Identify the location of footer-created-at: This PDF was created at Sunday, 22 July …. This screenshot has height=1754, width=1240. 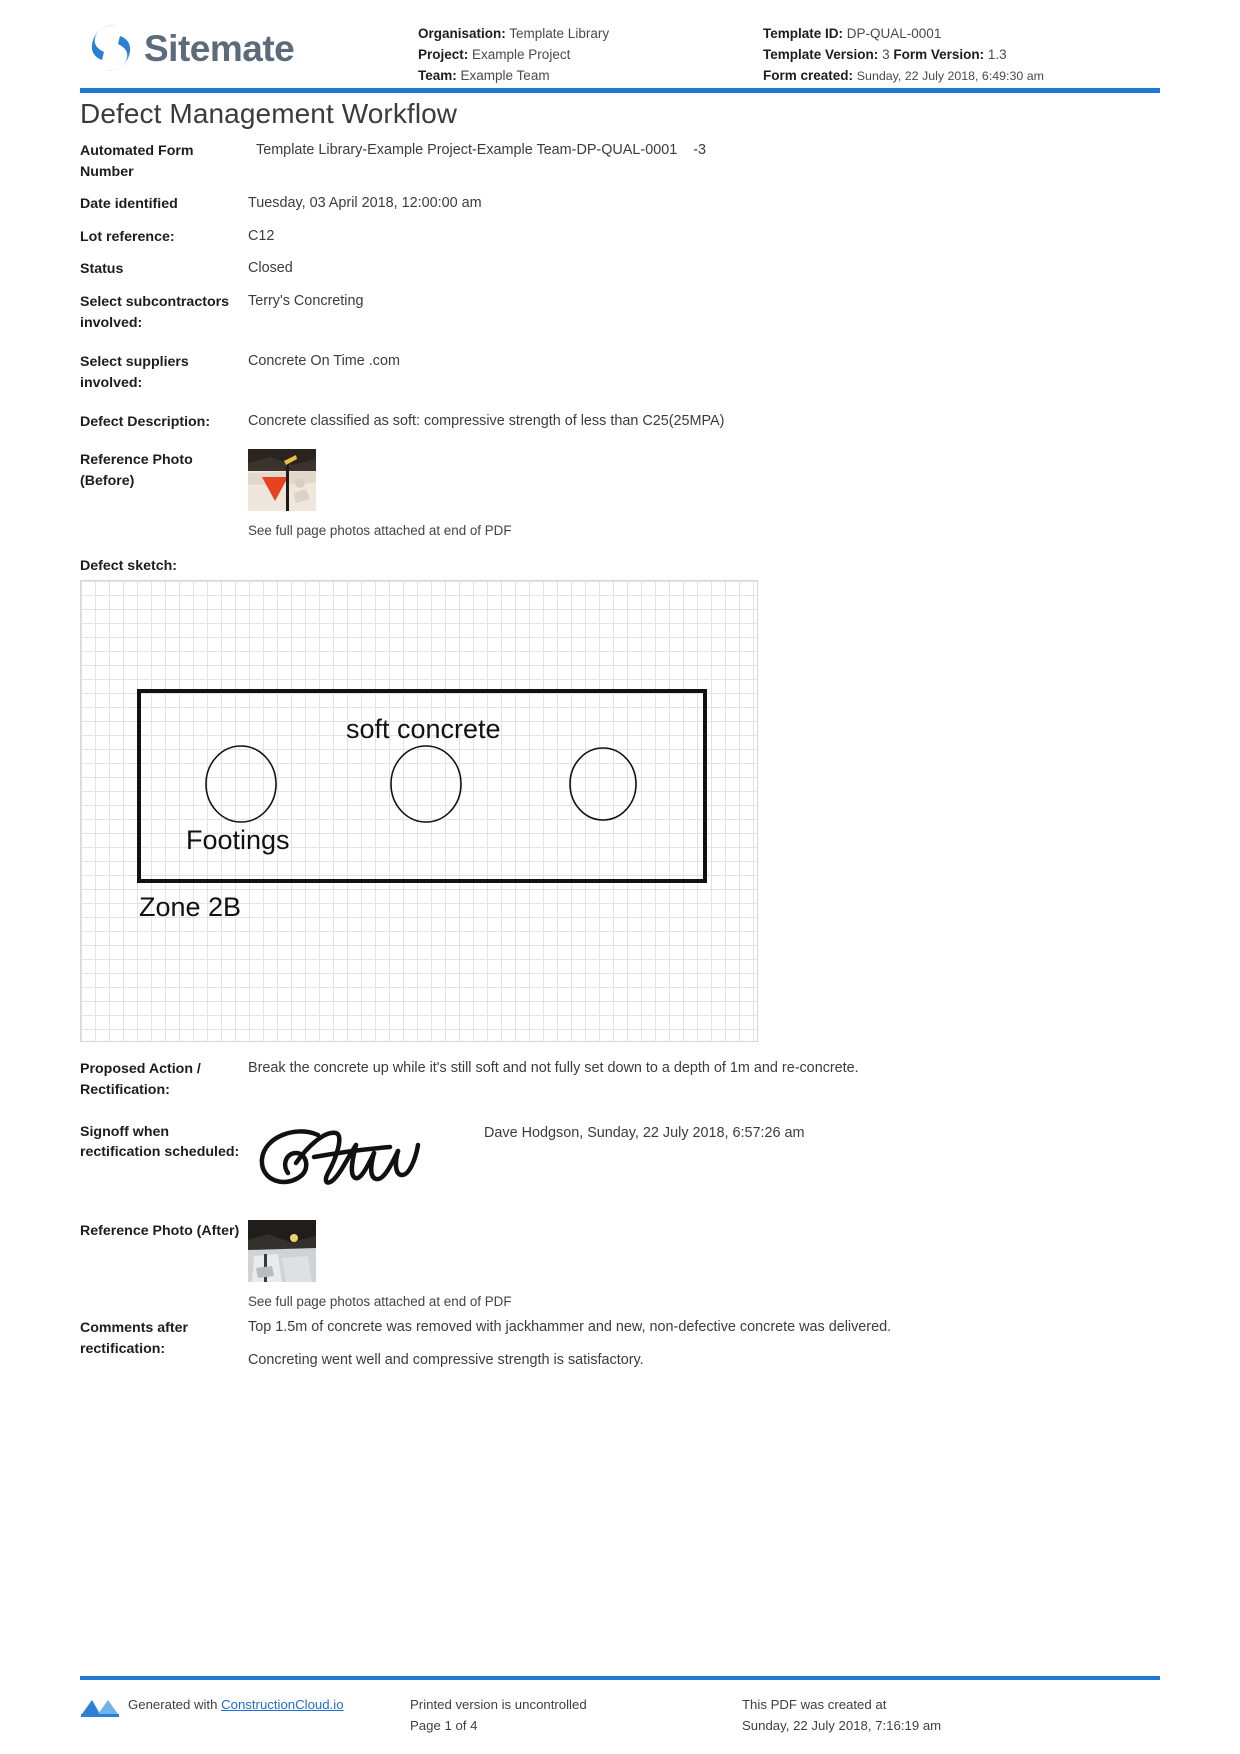
(951, 1715).